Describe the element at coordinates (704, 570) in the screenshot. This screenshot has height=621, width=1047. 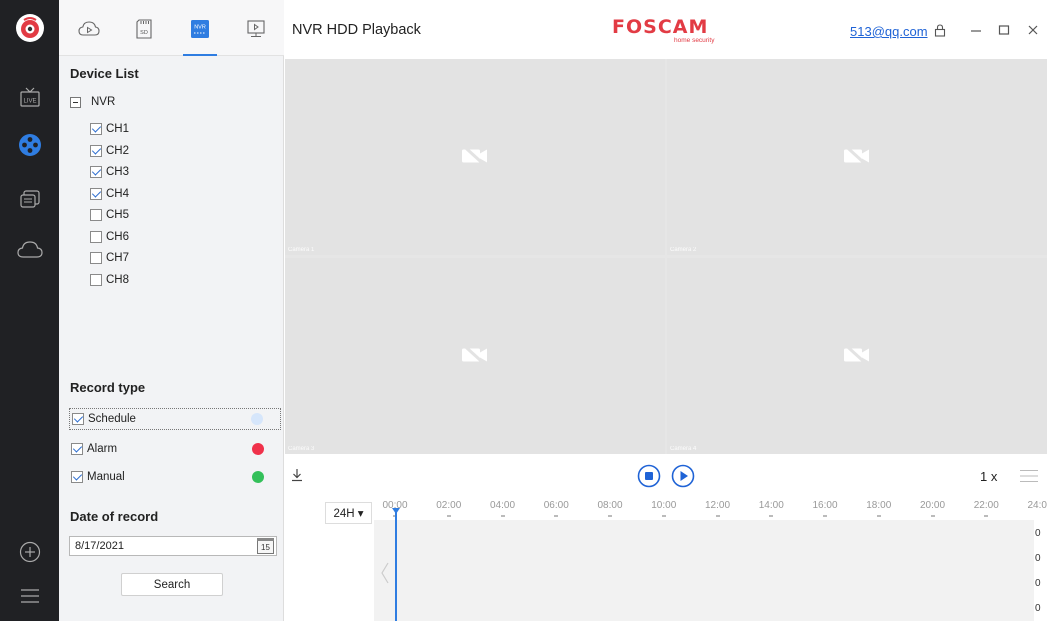
I see `timeline-track` at that location.